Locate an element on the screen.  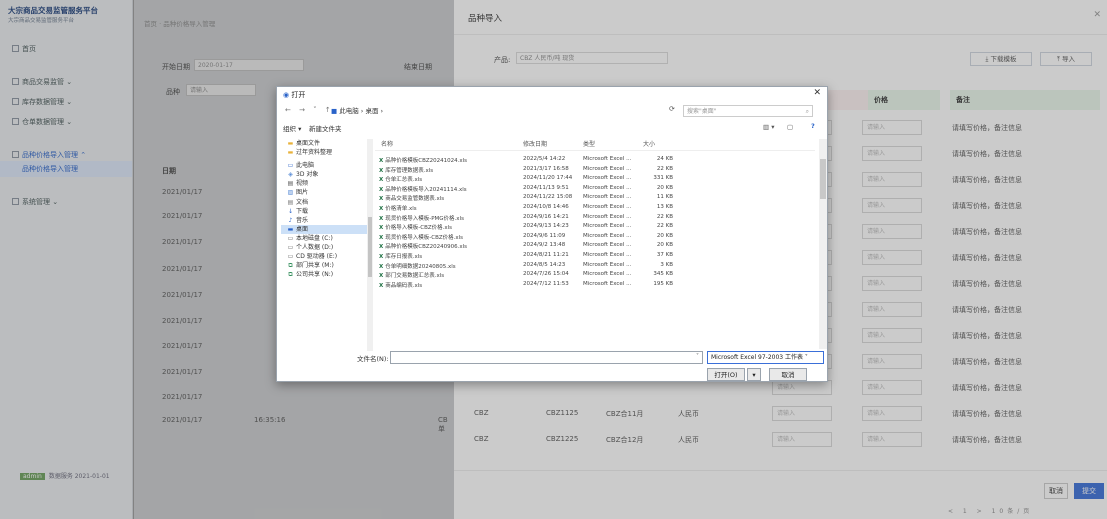
file-name-text: 价格导入模板-CBZ价格.xls is located at coordinates (419, 228).